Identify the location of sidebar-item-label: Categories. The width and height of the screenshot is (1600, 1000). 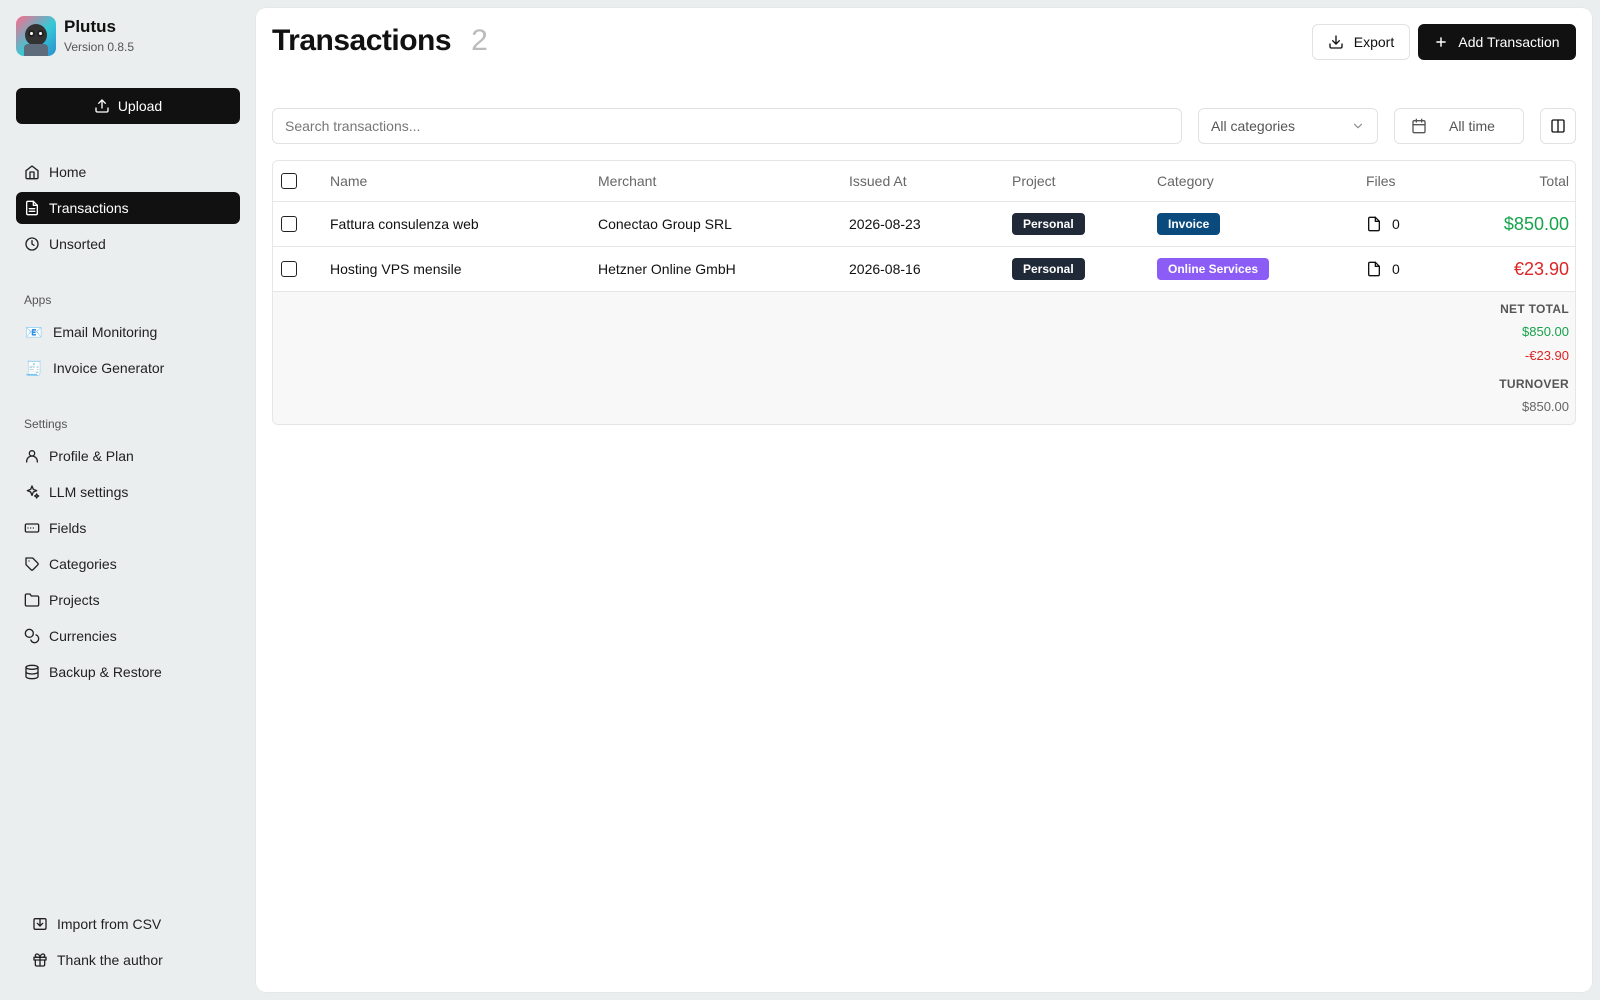
(83, 564).